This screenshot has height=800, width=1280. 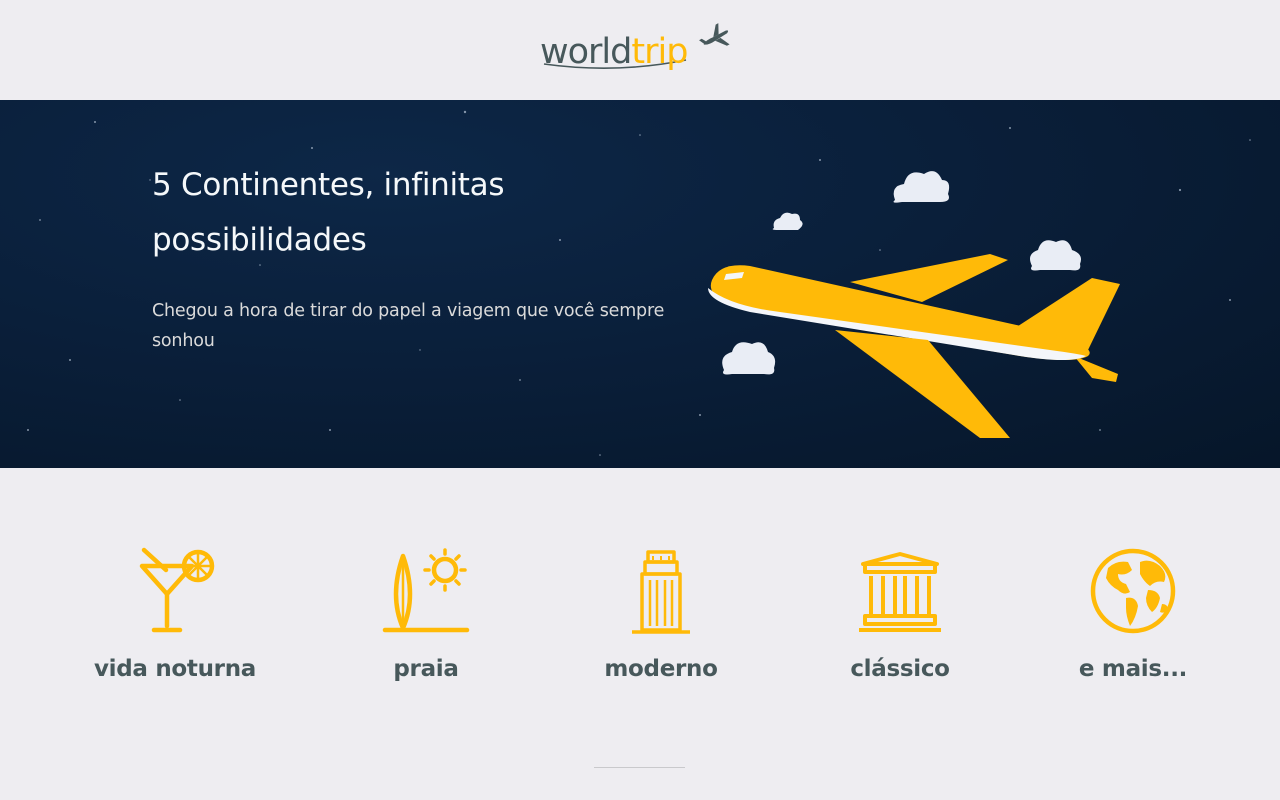 I want to click on logo-trip: trip, so click(x=659, y=52).